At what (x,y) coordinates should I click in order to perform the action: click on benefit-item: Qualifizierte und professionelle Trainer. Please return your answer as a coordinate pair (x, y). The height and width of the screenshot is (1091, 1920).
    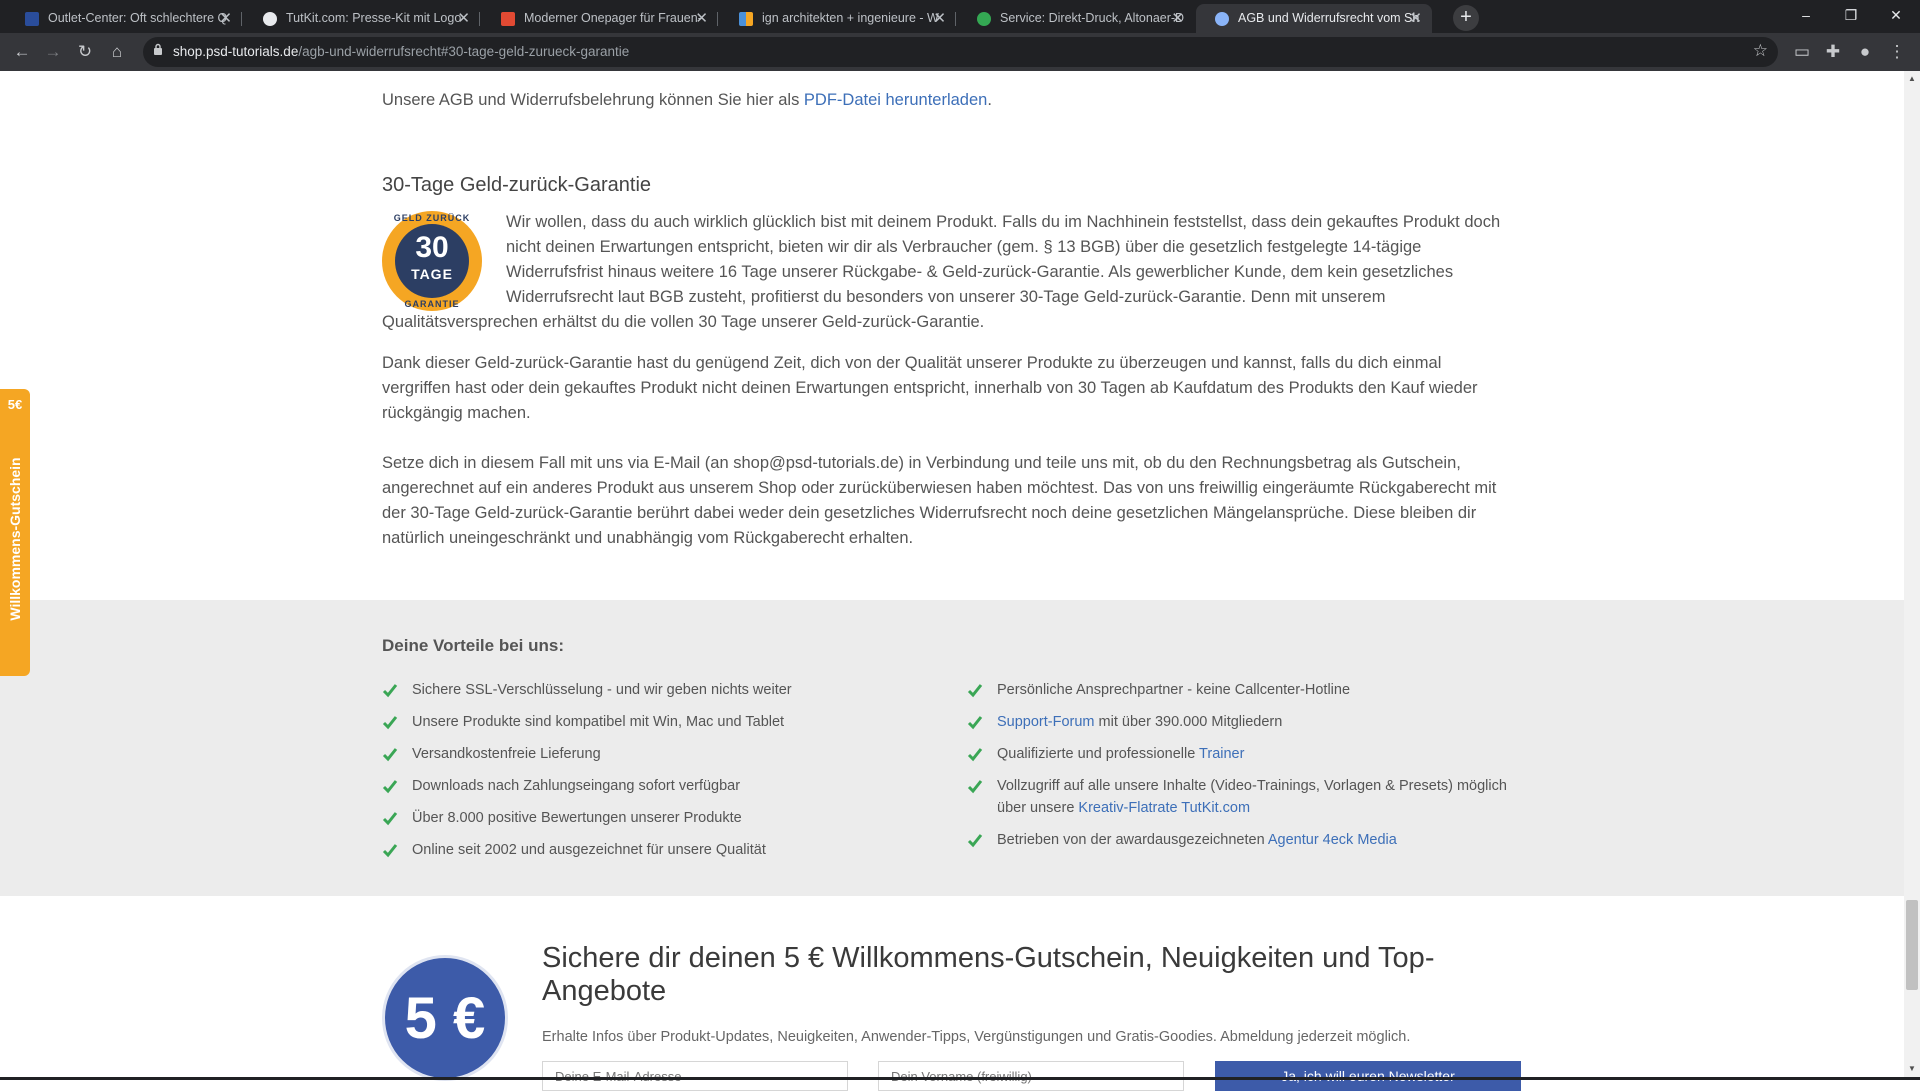
    Looking at the image, I should click on (1120, 754).